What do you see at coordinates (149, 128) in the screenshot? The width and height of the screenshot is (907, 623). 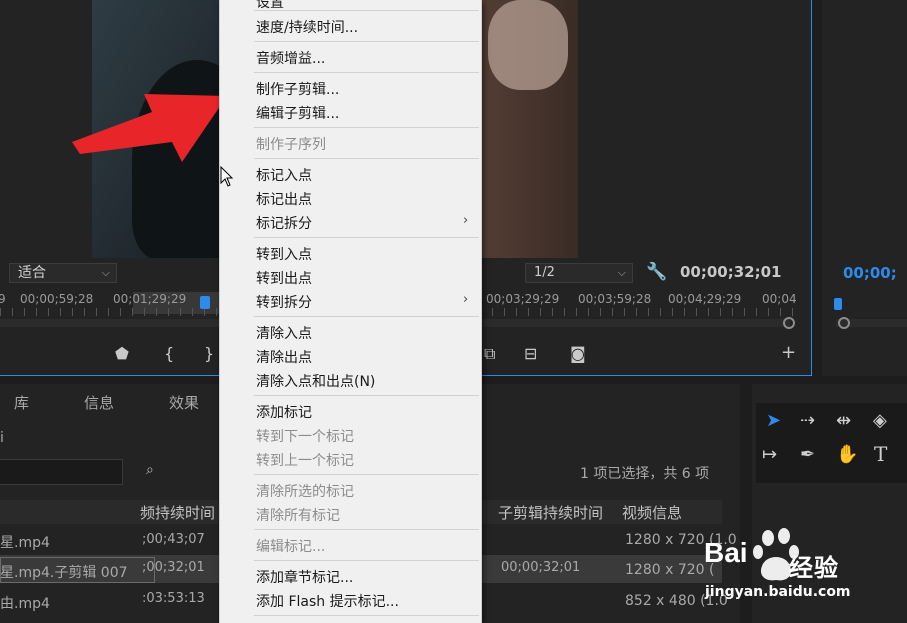 I see `red-arrow-annotation` at bounding box center [149, 128].